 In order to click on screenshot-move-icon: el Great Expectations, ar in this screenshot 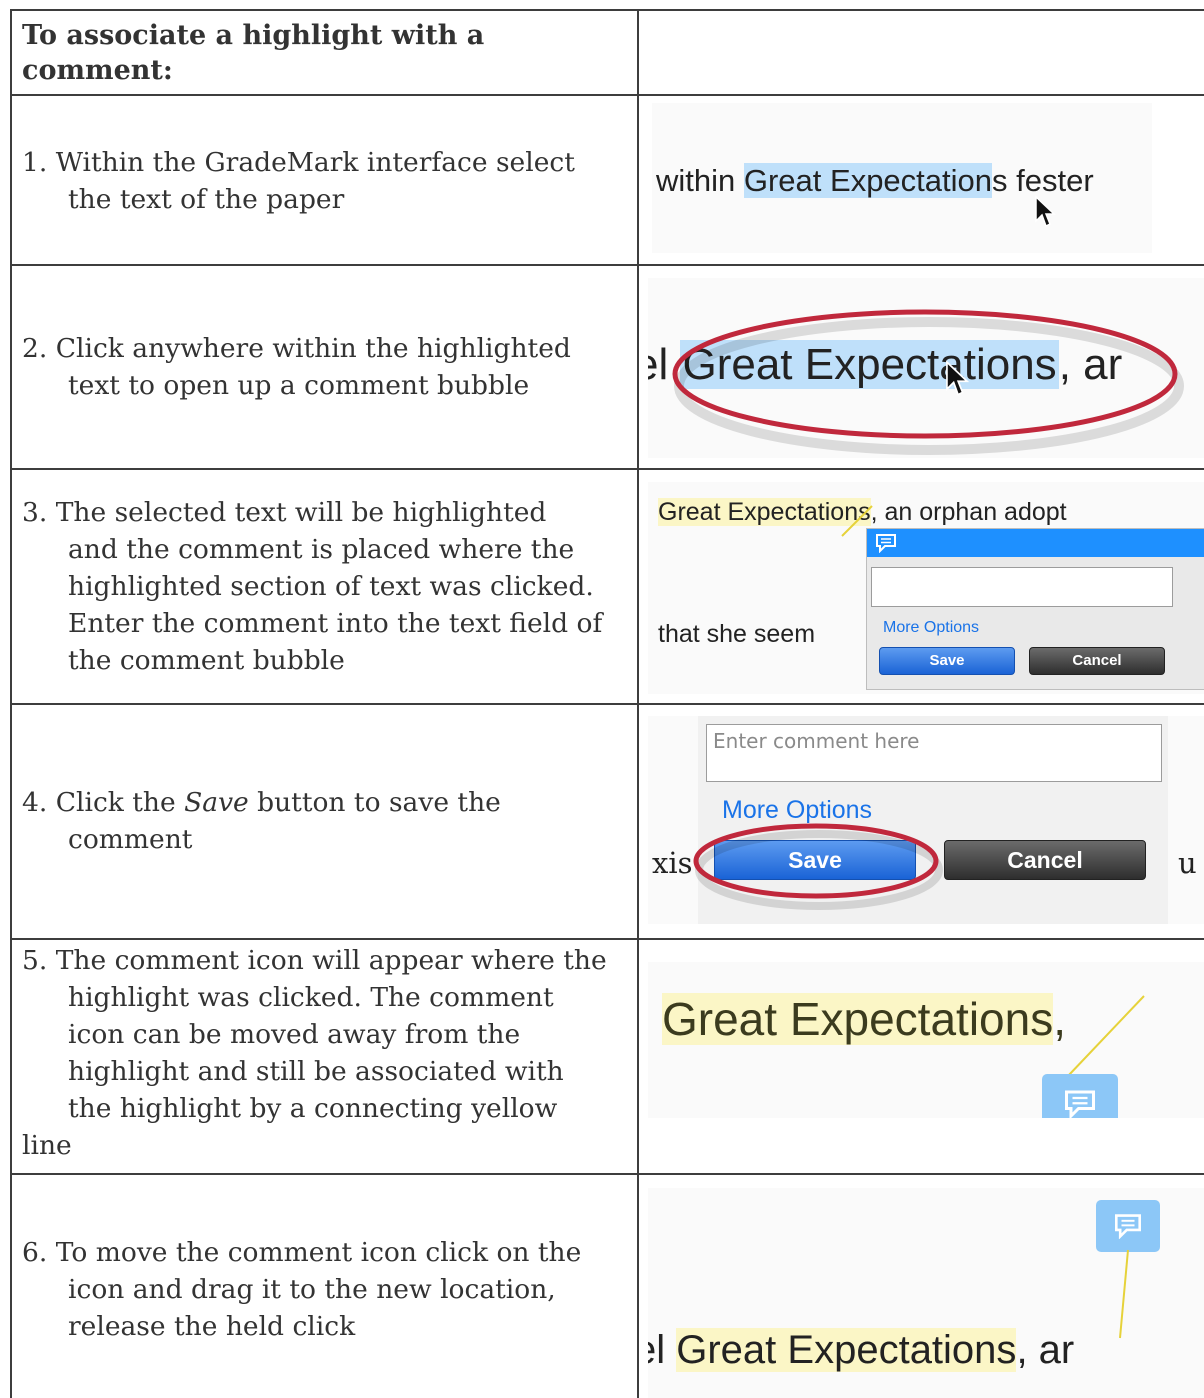, I will do `click(926, 1293)`.